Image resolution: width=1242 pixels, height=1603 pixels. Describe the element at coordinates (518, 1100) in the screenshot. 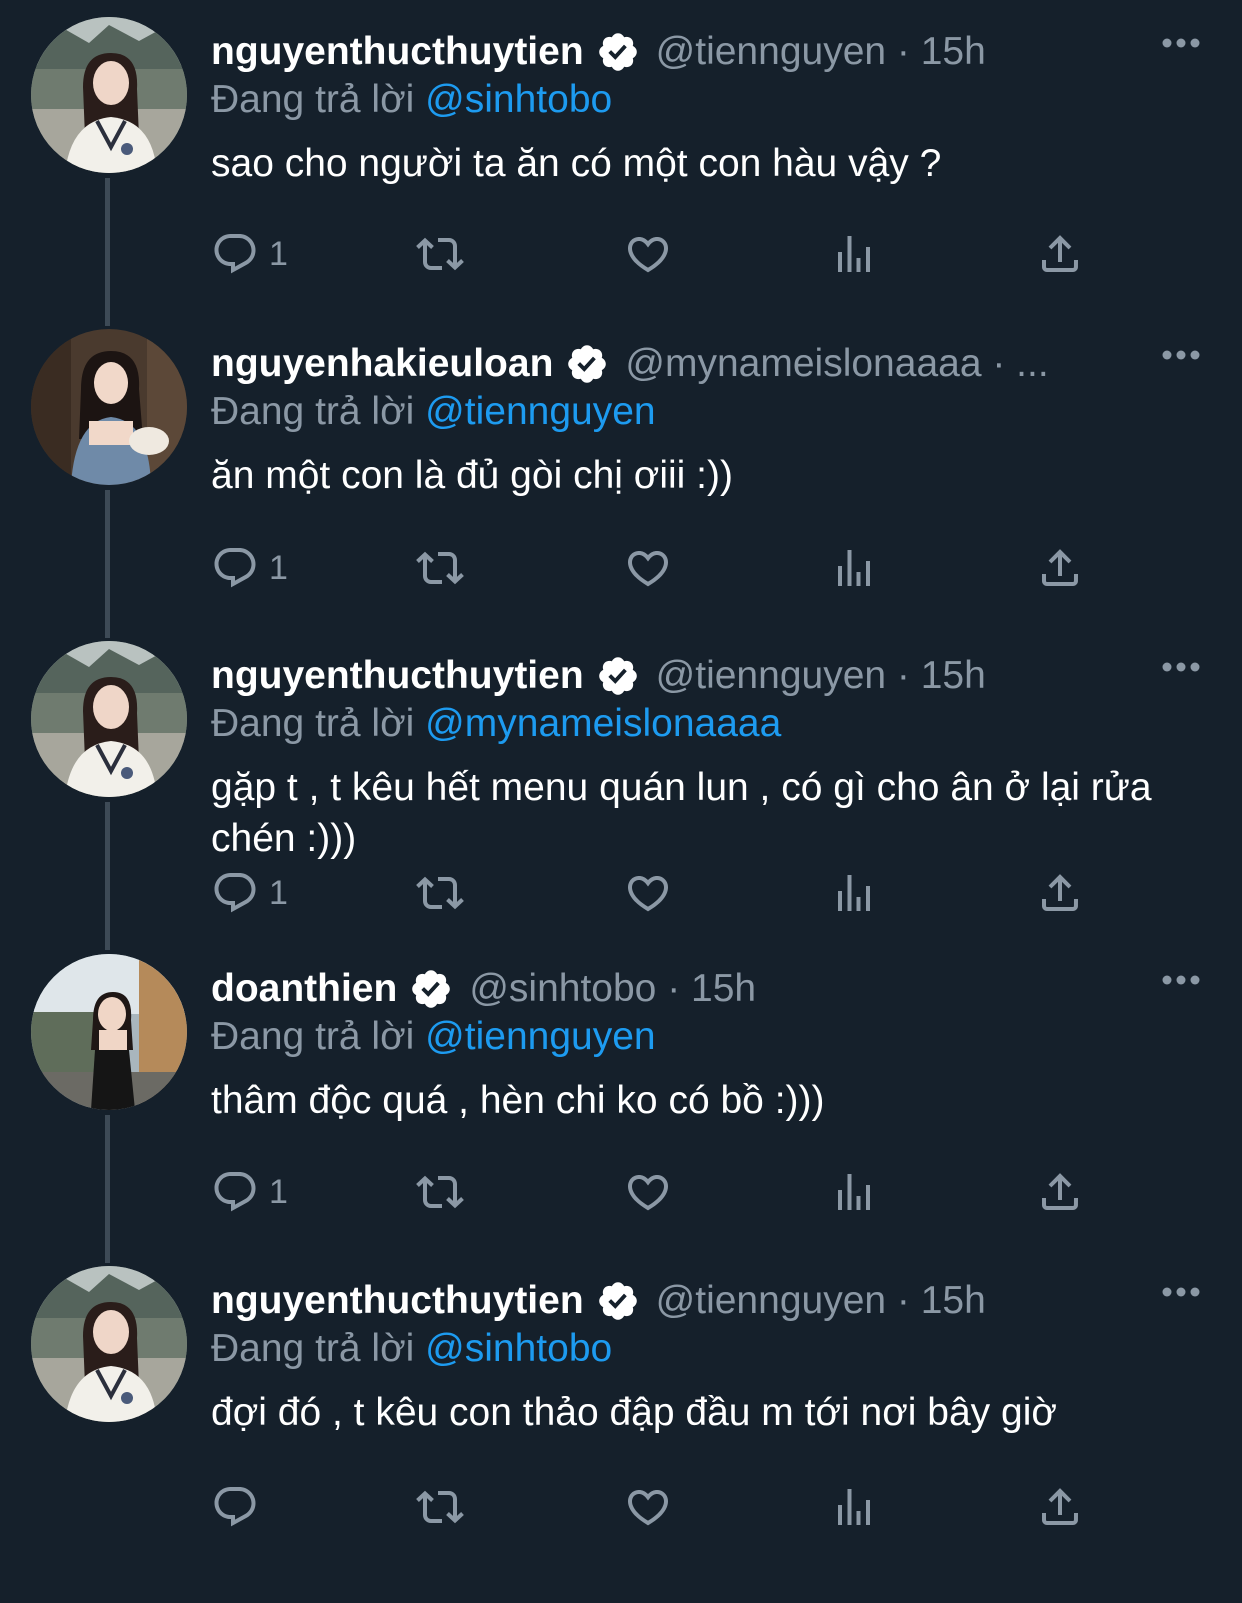

I see `tweet-text: thâm độc quá , hèn chi ko có bồ :)))` at that location.